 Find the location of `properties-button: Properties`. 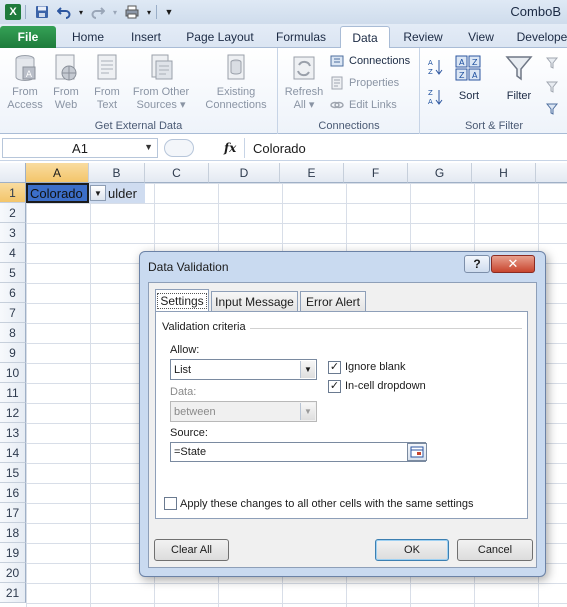

properties-button: Properties is located at coordinates (364, 83).